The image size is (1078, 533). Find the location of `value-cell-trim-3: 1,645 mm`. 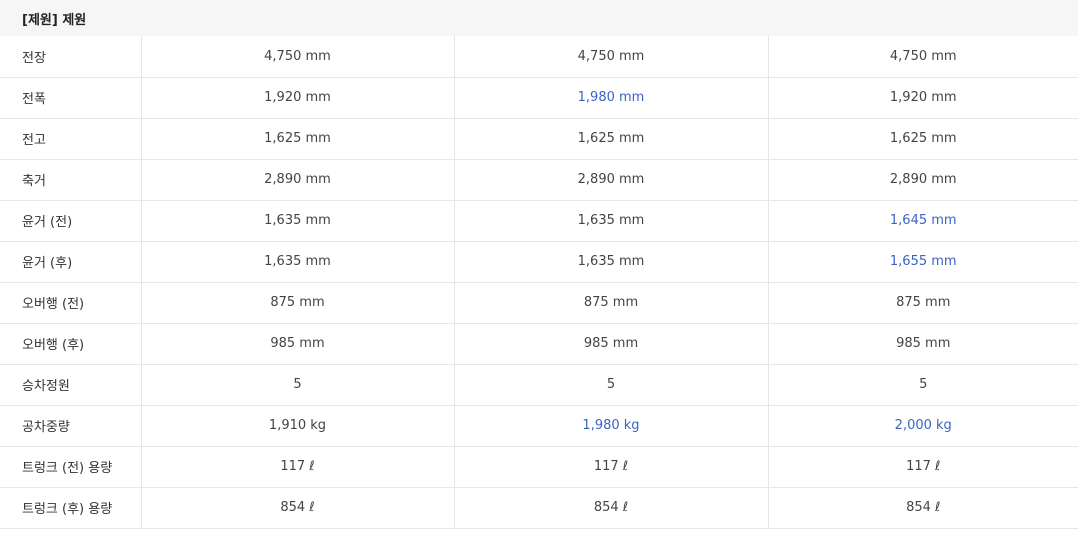

value-cell-trim-3: 1,645 mm is located at coordinates (923, 221).